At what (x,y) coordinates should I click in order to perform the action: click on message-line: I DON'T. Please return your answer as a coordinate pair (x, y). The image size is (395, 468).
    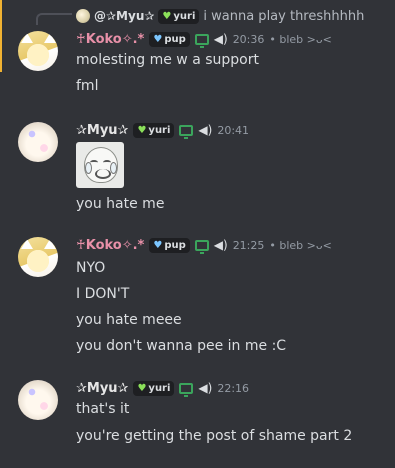
    Looking at the image, I should click on (103, 294).